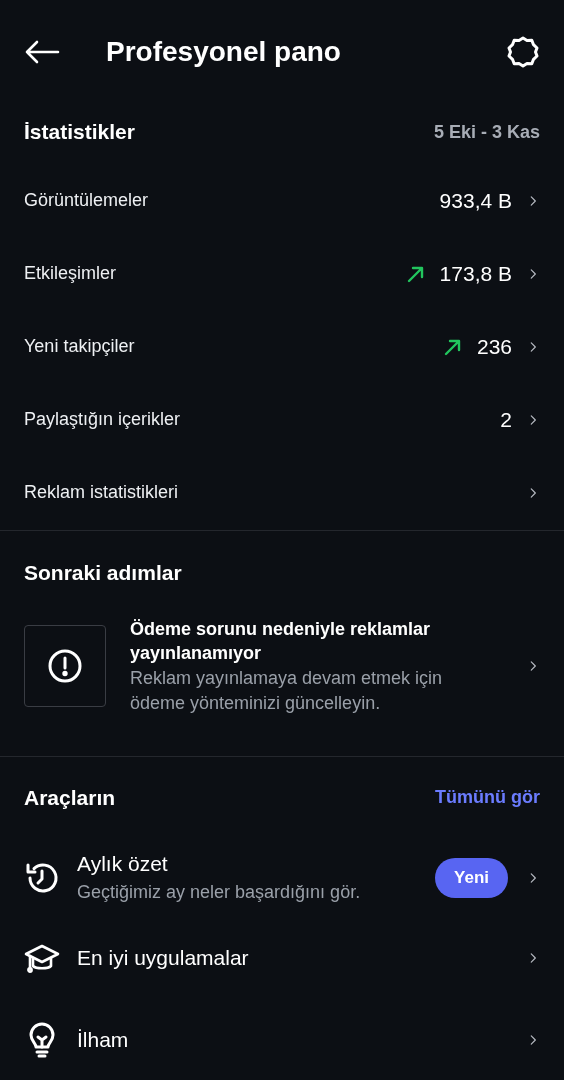 This screenshot has height=1080, width=564. Describe the element at coordinates (287, 690) in the screenshot. I see `alert-text: Reklam yayınlamaya devam etmek için ödeme yönteminizi güncelleyin.` at that location.